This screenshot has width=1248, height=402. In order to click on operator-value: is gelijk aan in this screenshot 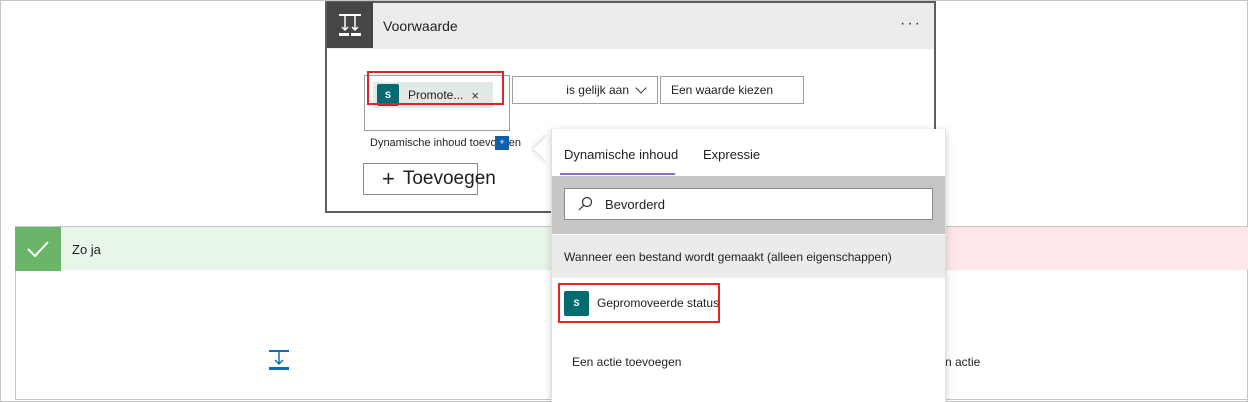, I will do `click(597, 90)`.